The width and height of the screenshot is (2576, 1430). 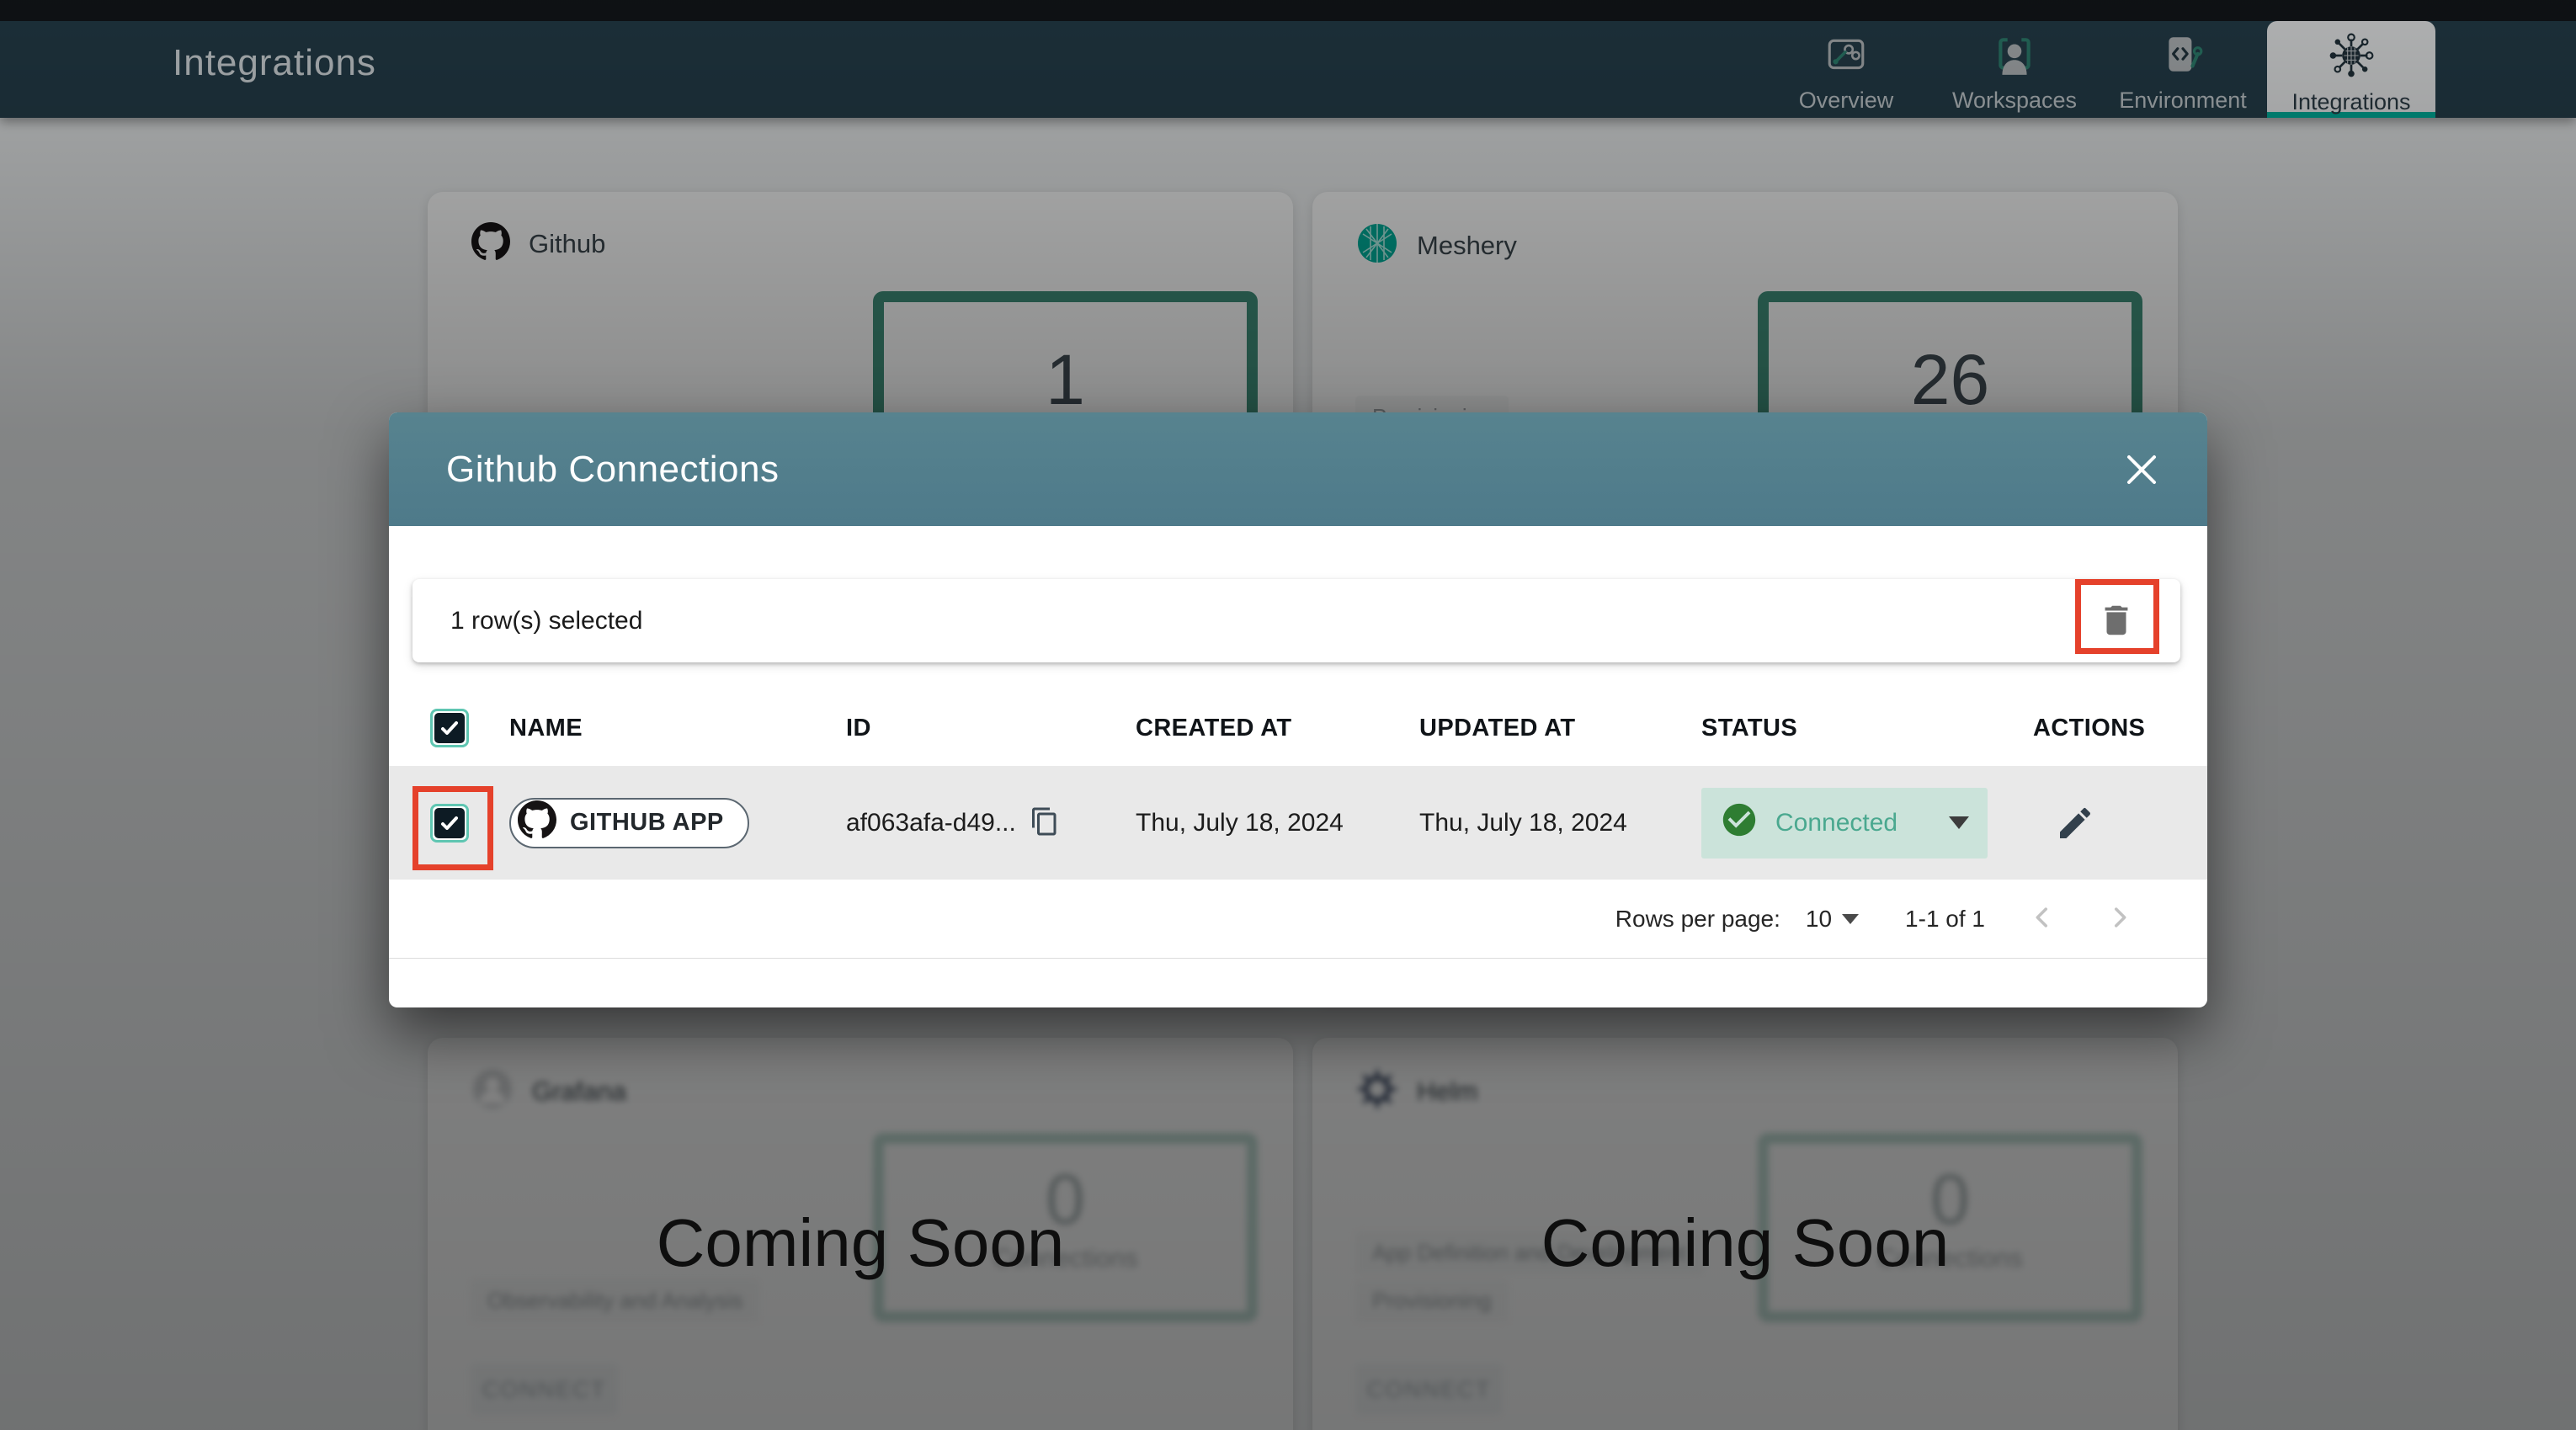 What do you see at coordinates (1698, 918) in the screenshot?
I see `rows-per-page-label: Rows per page:` at bounding box center [1698, 918].